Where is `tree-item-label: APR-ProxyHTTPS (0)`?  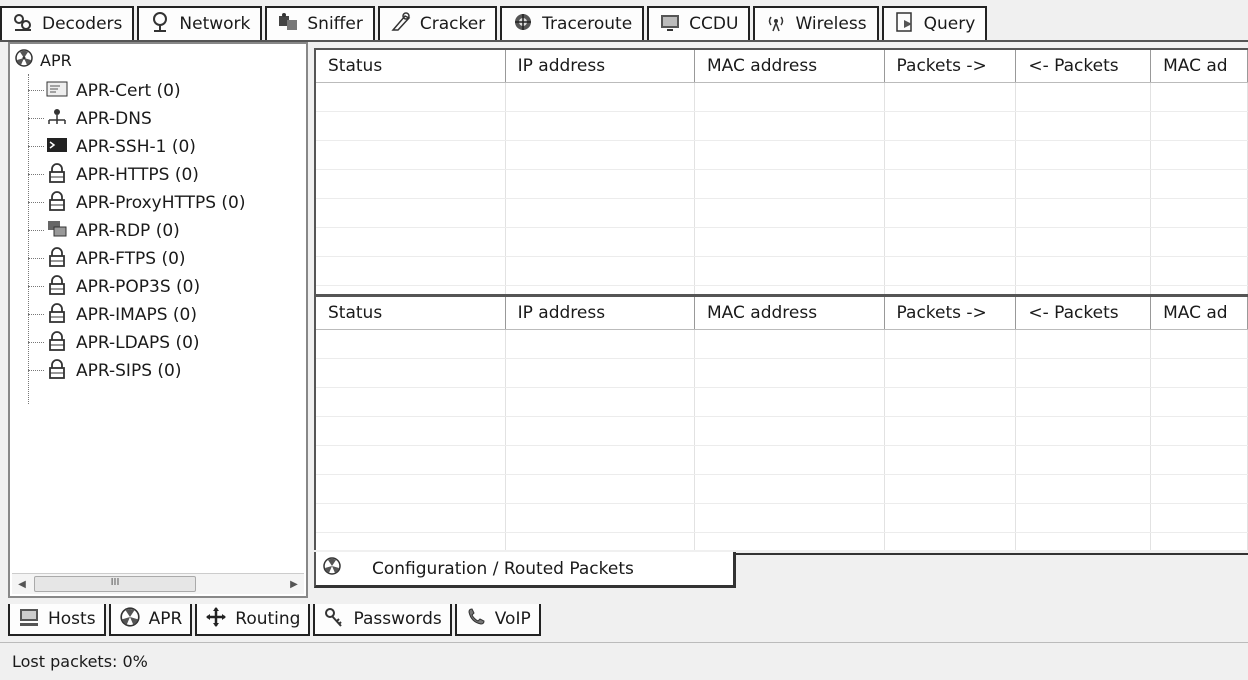 tree-item-label: APR-ProxyHTTPS (0) is located at coordinates (161, 203).